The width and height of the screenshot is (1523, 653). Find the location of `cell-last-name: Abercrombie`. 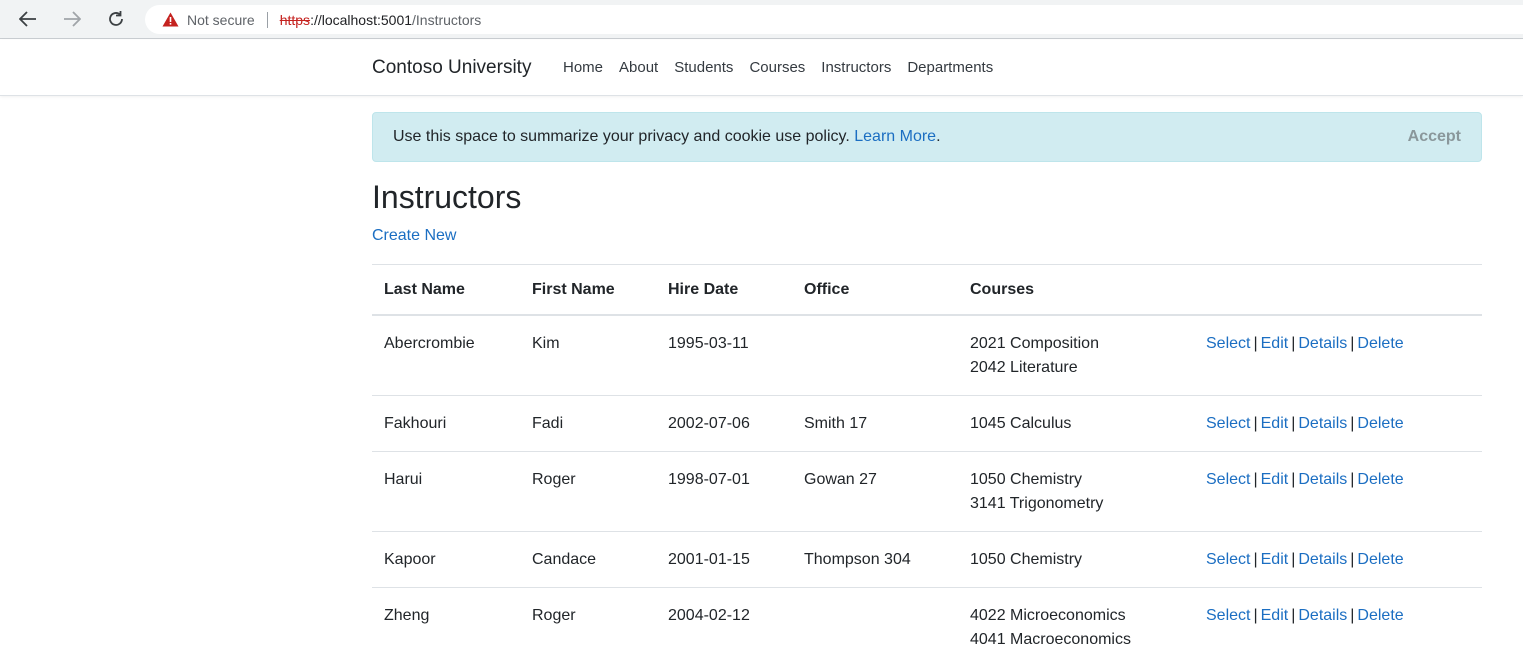

cell-last-name: Abercrombie is located at coordinates (429, 343).